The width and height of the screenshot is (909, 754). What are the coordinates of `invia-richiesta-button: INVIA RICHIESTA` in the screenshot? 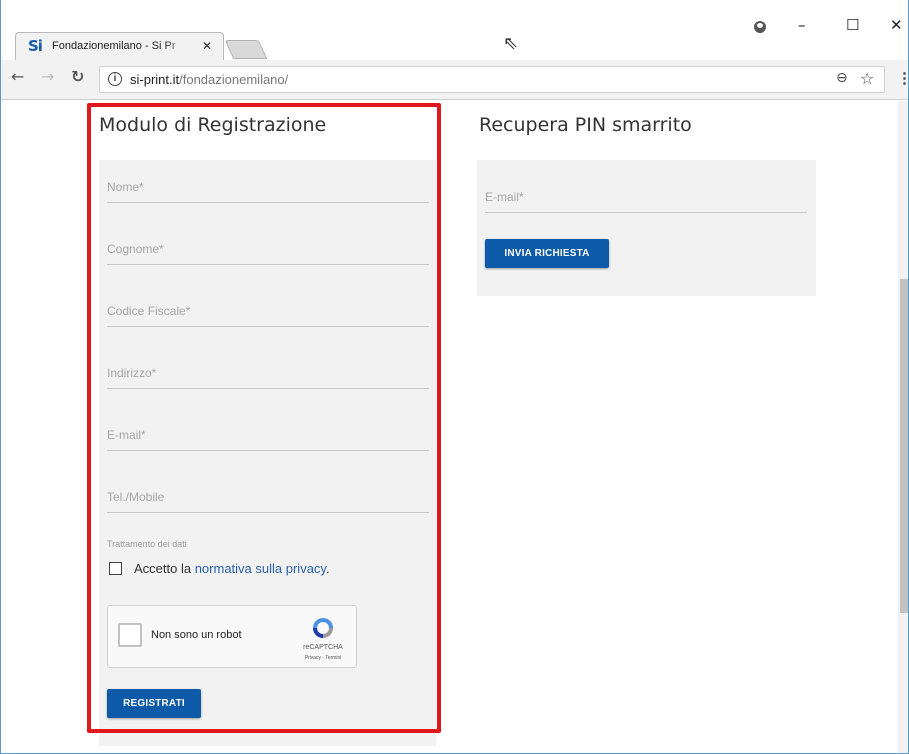 It's located at (547, 253).